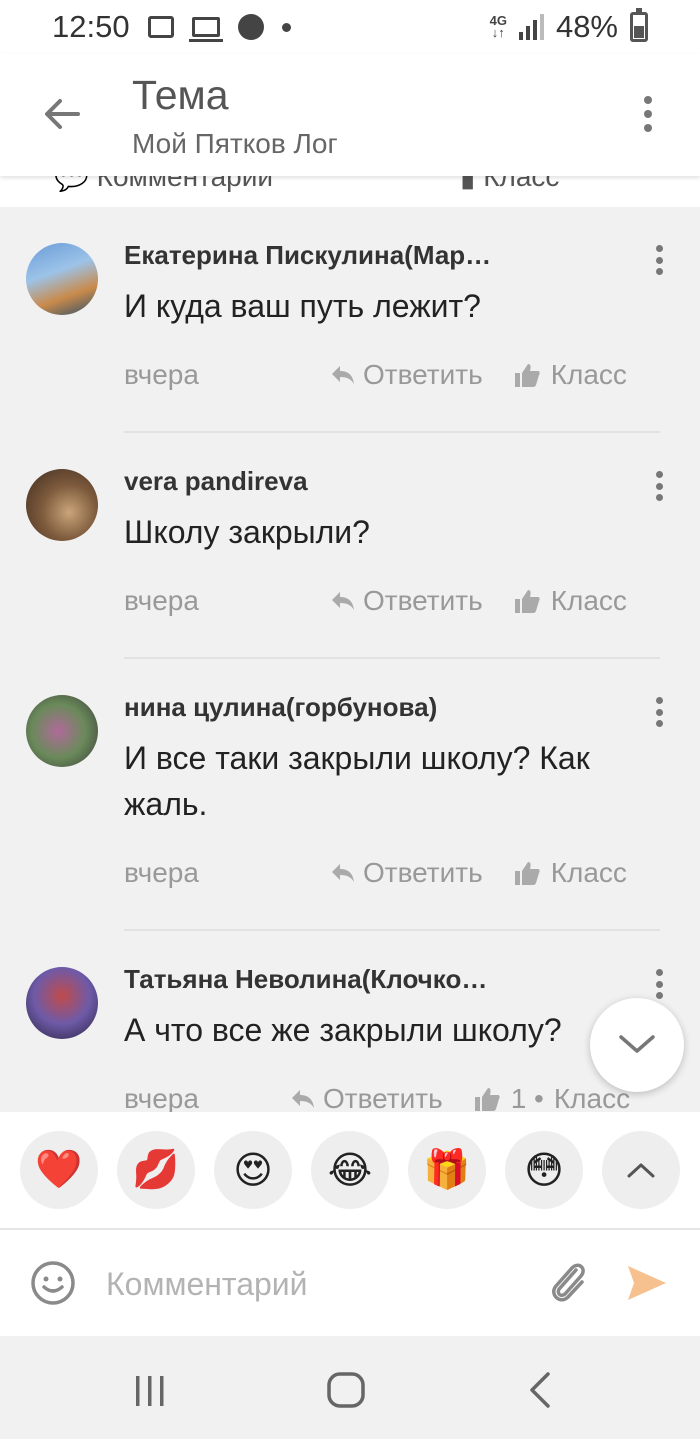 This screenshot has height=1439, width=700. I want to click on attach-button, so click(568, 1282).